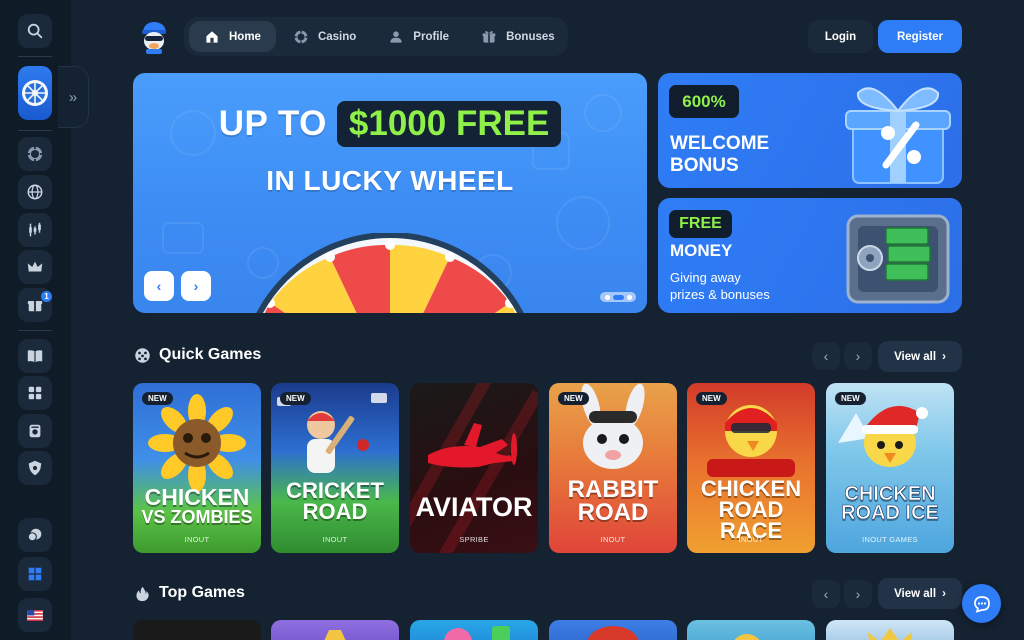 This screenshot has height=640, width=1024. What do you see at coordinates (704, 101) in the screenshot?
I see `welcome-bonus-percent: 600%` at bounding box center [704, 101].